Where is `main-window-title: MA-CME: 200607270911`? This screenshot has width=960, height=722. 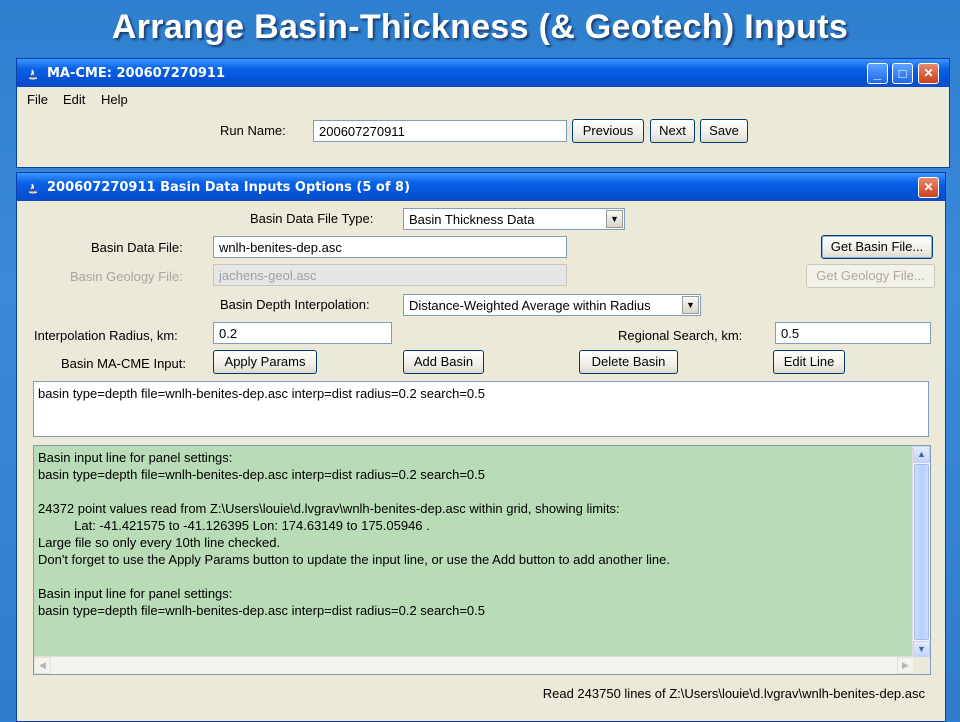
main-window-title: MA-CME: 200607270911 is located at coordinates (136, 73).